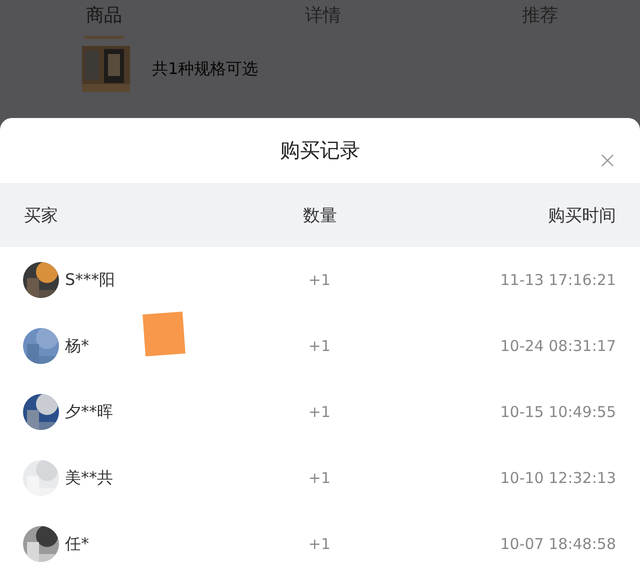  What do you see at coordinates (90, 280) in the screenshot?
I see `buyer-name: S***阳` at bounding box center [90, 280].